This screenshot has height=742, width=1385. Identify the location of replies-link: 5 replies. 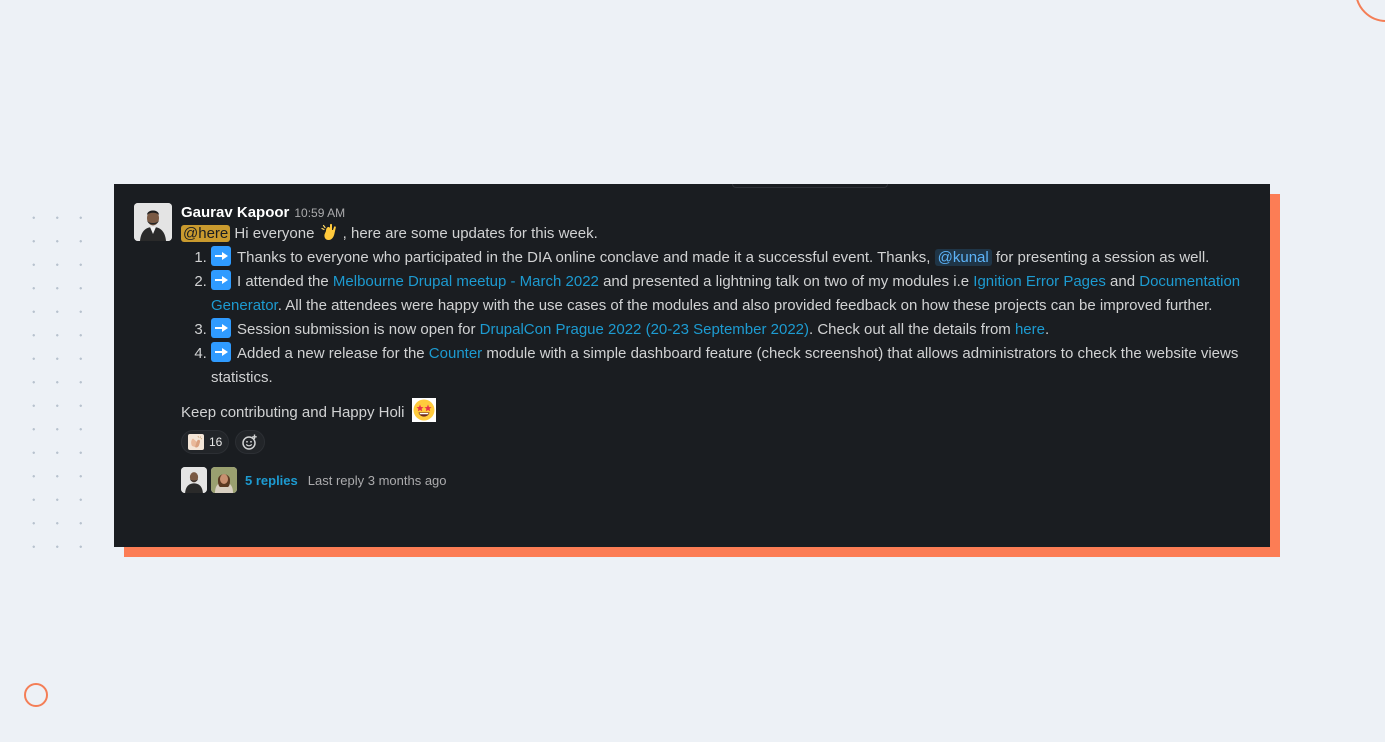
(271, 480).